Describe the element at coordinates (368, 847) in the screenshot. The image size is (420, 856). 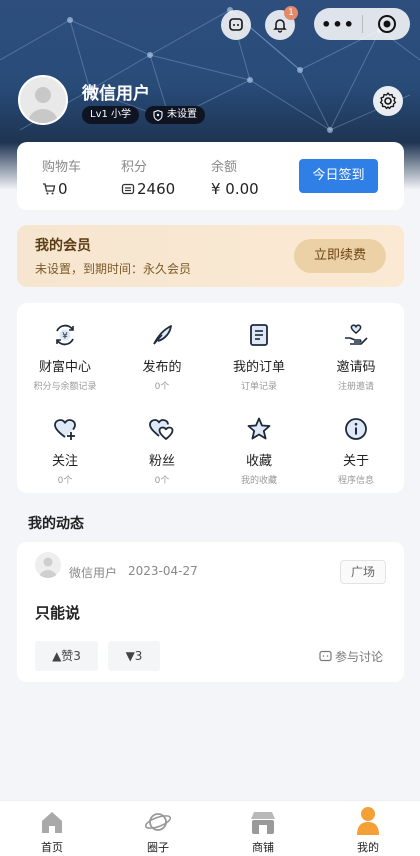
I see `tab-label: 我的` at that location.